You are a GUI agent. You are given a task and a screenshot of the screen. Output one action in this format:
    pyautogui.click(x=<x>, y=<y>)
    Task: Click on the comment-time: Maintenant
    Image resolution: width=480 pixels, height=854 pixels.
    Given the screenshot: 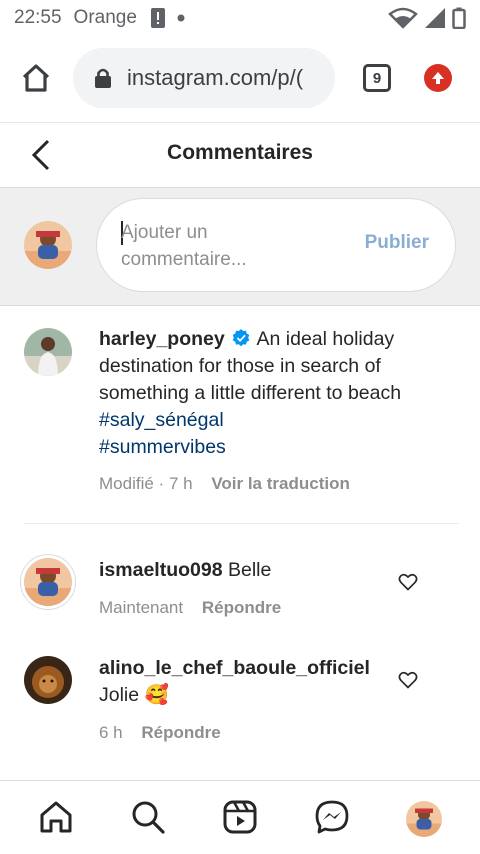 What is the action you would take?
    pyautogui.click(x=141, y=607)
    